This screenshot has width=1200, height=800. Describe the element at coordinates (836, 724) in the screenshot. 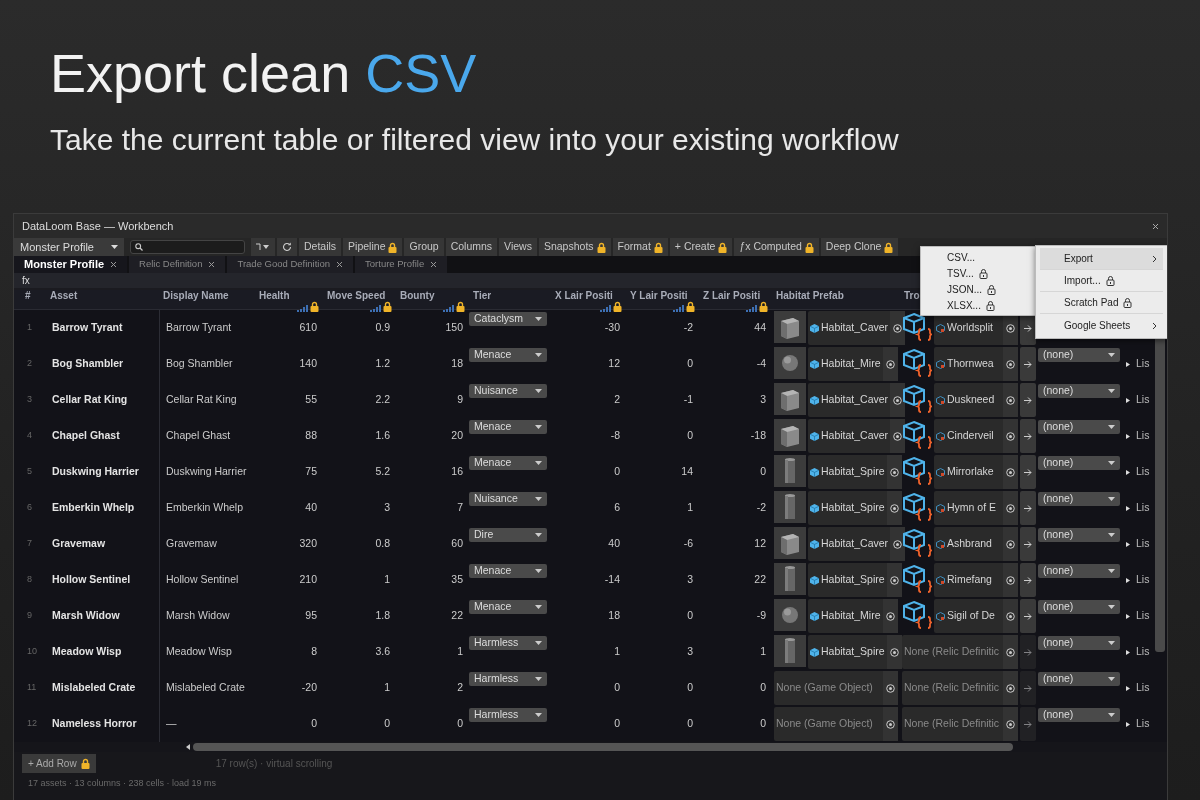

I see `object-field: None (Game Object)` at that location.